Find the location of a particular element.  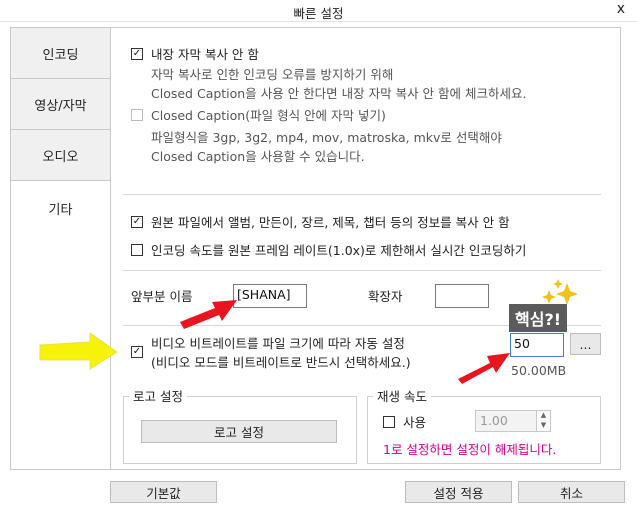

apply-button: 설정 적용 is located at coordinates (458, 492).